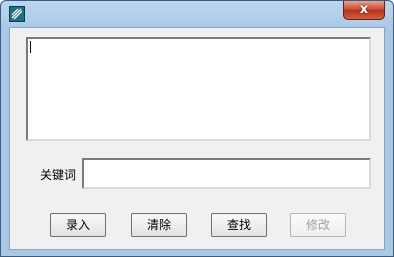 This screenshot has height=257, width=394. Describe the element at coordinates (78, 225) in the screenshot. I see `enter-button: 录入` at that location.